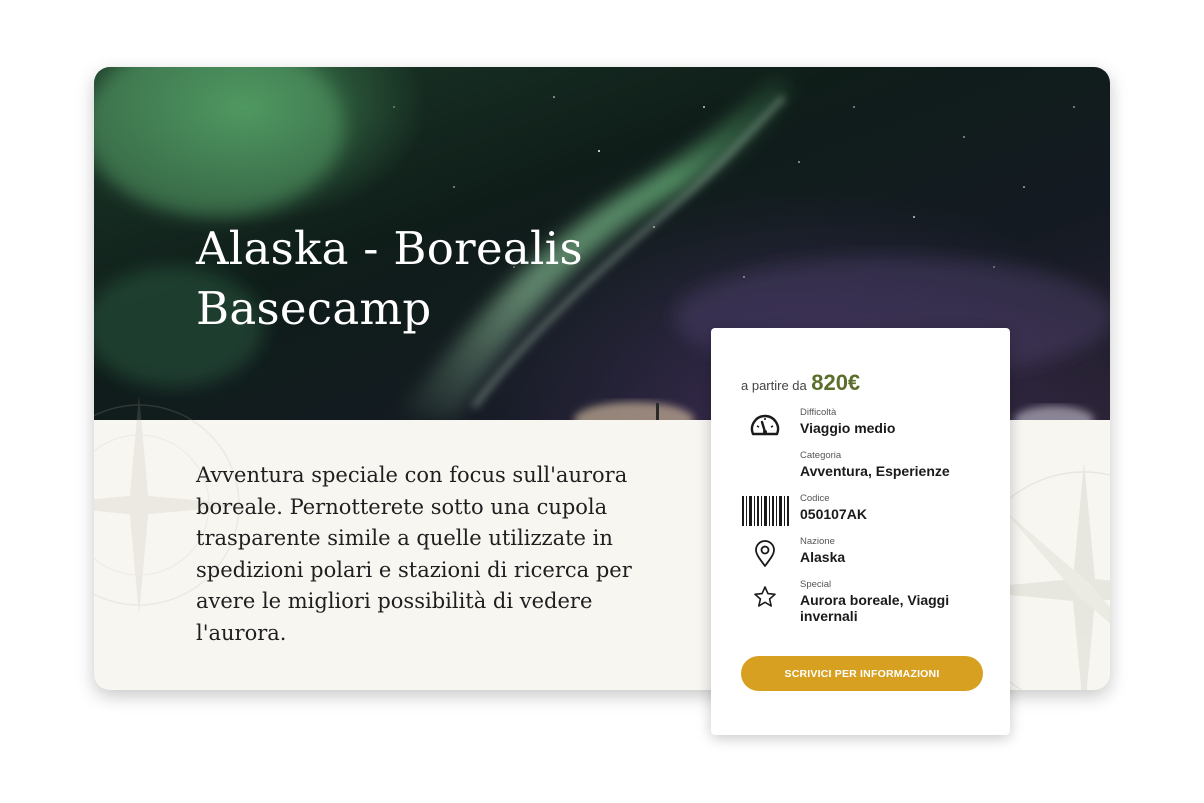 This screenshot has width=1204, height=803. I want to click on speedometer-icon, so click(765, 425).